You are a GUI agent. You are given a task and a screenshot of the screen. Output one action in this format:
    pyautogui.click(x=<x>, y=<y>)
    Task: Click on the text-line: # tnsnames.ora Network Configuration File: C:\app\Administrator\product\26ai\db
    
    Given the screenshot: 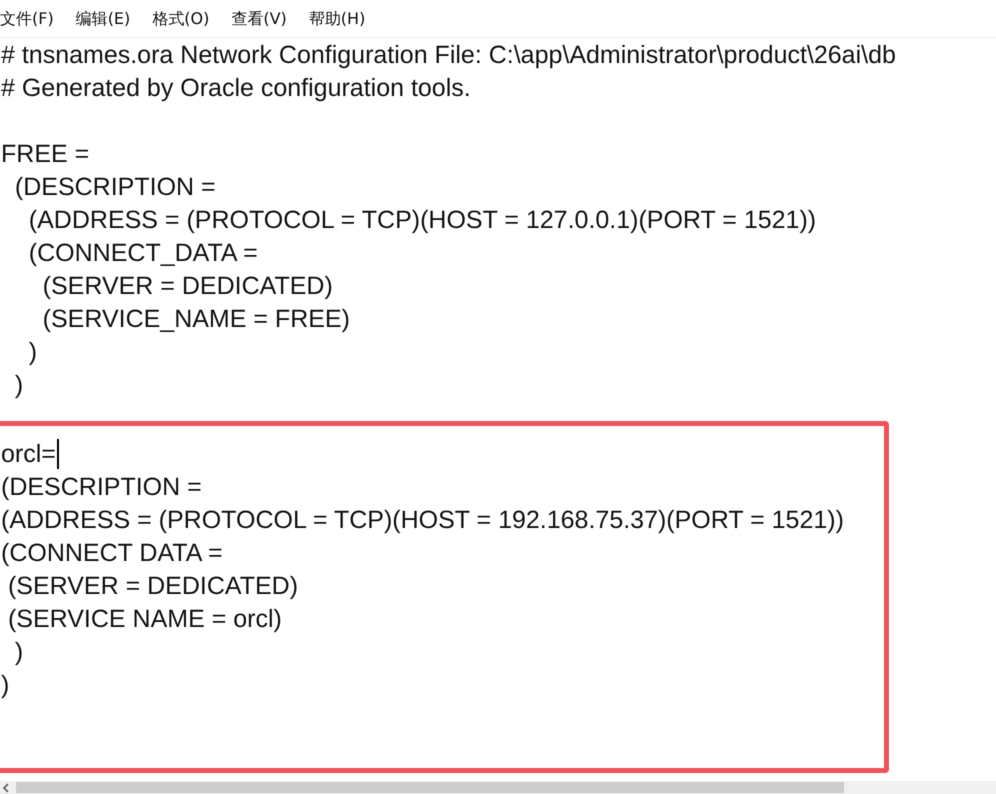 What is the action you would take?
    pyautogui.click(x=448, y=55)
    